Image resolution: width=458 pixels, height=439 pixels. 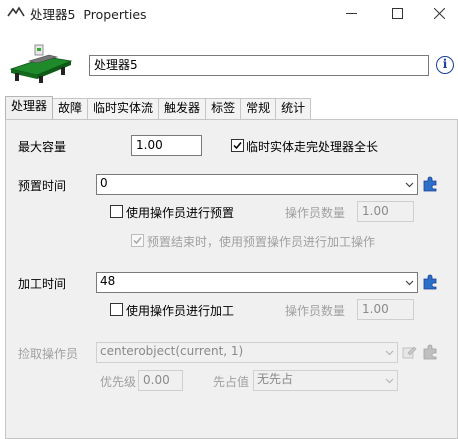 What do you see at coordinates (16, 11) in the screenshot?
I see `app-logo-icon` at bounding box center [16, 11].